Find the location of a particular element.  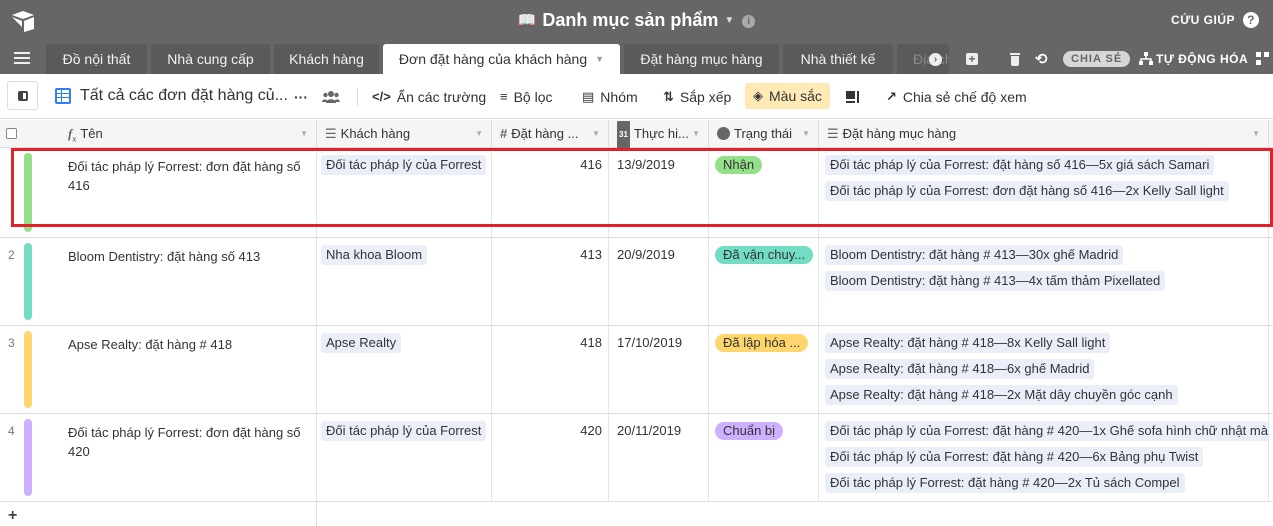

tab-designers: Nhà thiết kế is located at coordinates (838, 59).